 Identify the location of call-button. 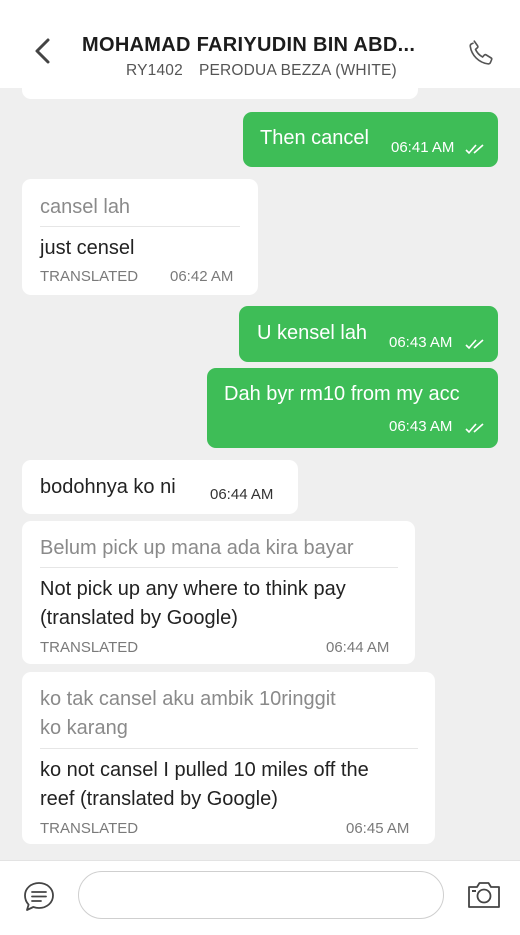
(481, 53).